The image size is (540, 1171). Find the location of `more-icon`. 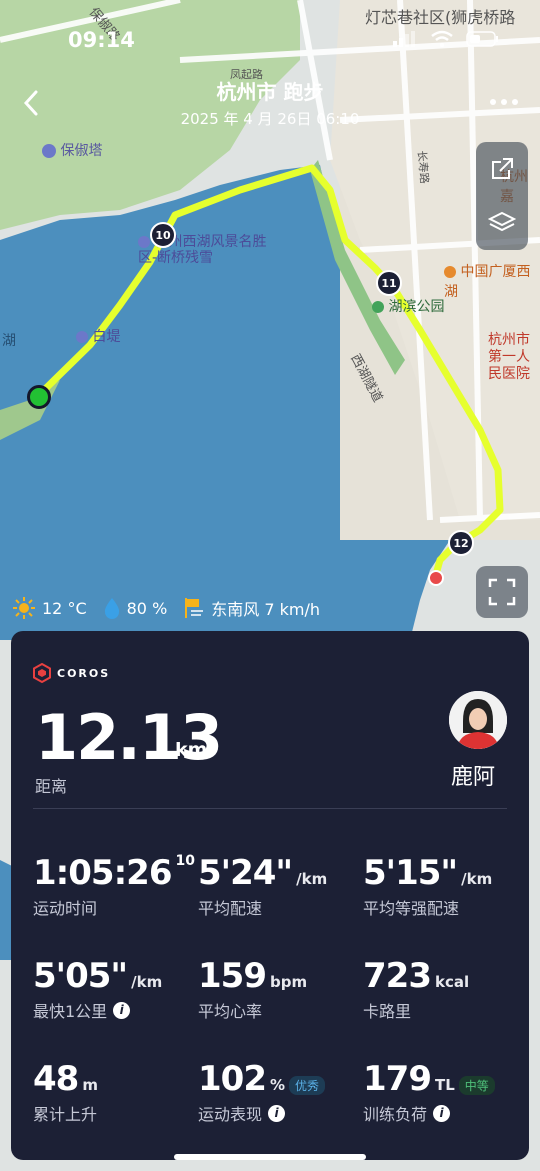

more-icon is located at coordinates (504, 102).